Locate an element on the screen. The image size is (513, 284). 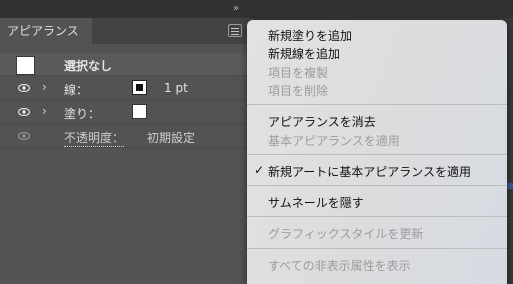
menu-item-show-all-hidden-attributes: すべての非表示属性を表示 is located at coordinates (339, 266).